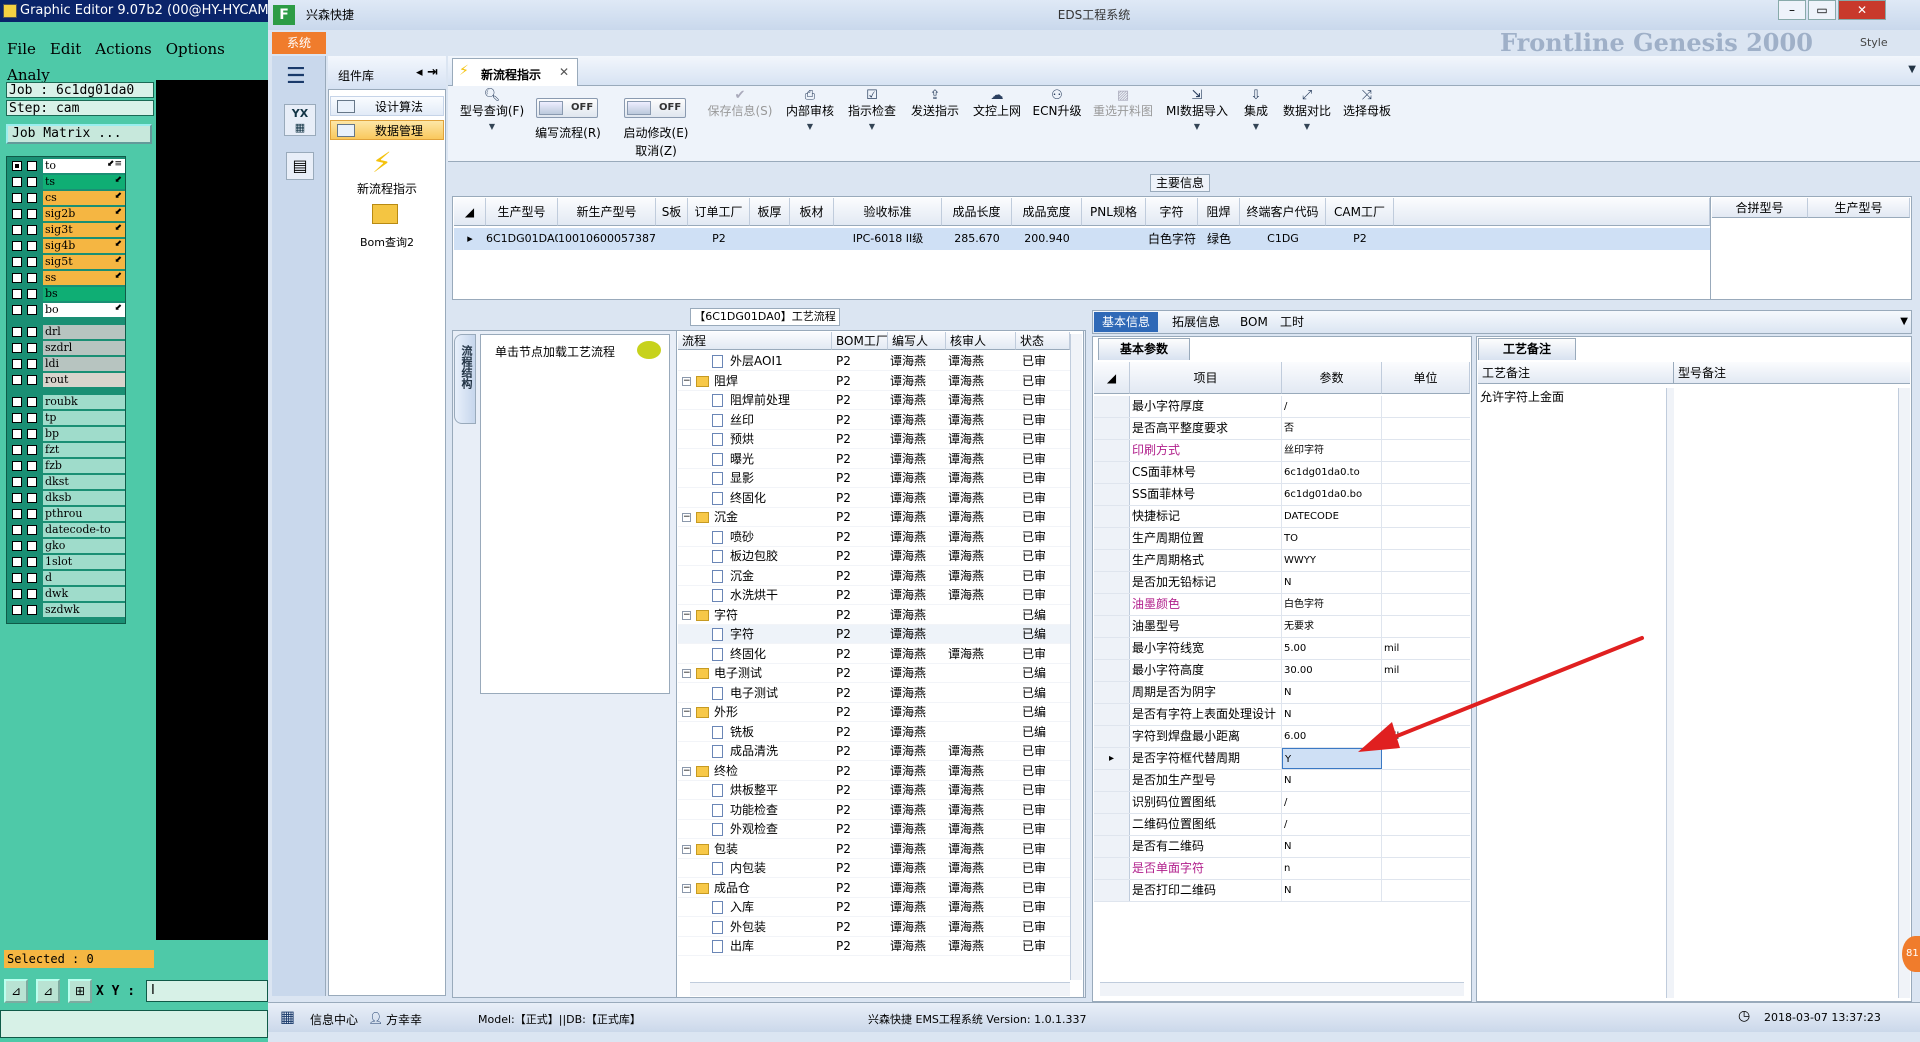  I want to click on param-row: 最小字符厚度 /, so click(1282, 407).